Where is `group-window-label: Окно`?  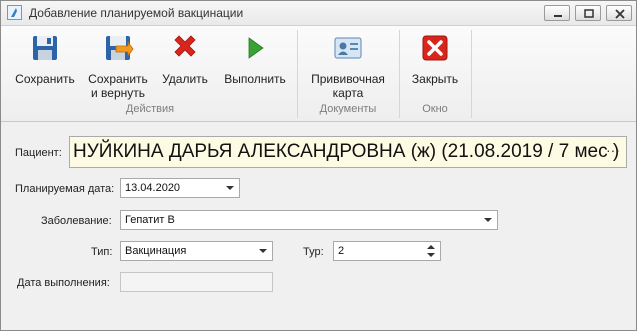 group-window-label: Окно is located at coordinates (435, 109).